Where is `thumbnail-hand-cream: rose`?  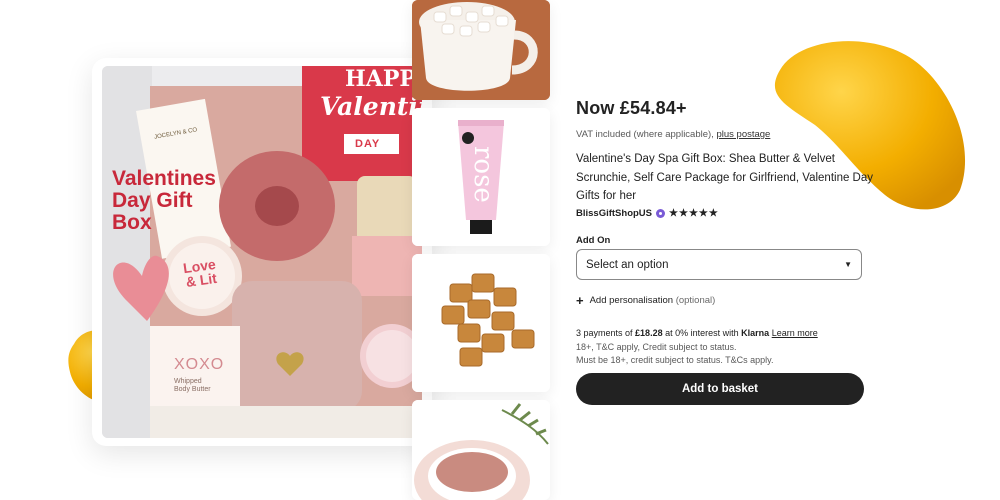 thumbnail-hand-cream: rose is located at coordinates (481, 177).